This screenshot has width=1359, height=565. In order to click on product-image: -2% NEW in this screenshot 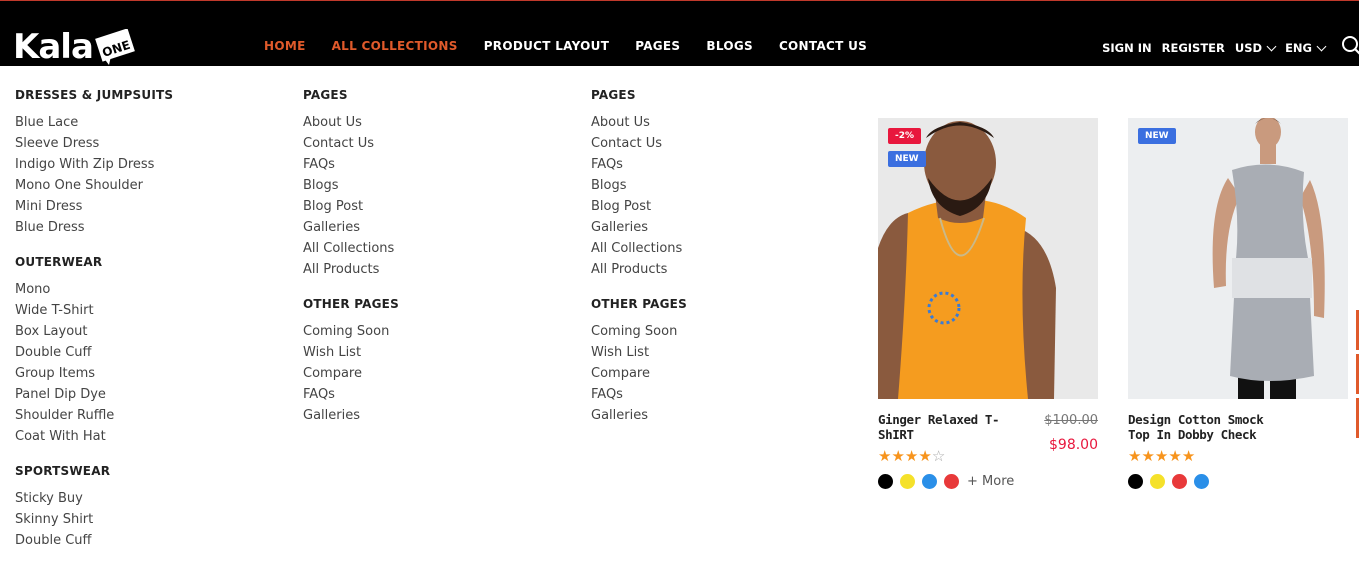, I will do `click(988, 258)`.